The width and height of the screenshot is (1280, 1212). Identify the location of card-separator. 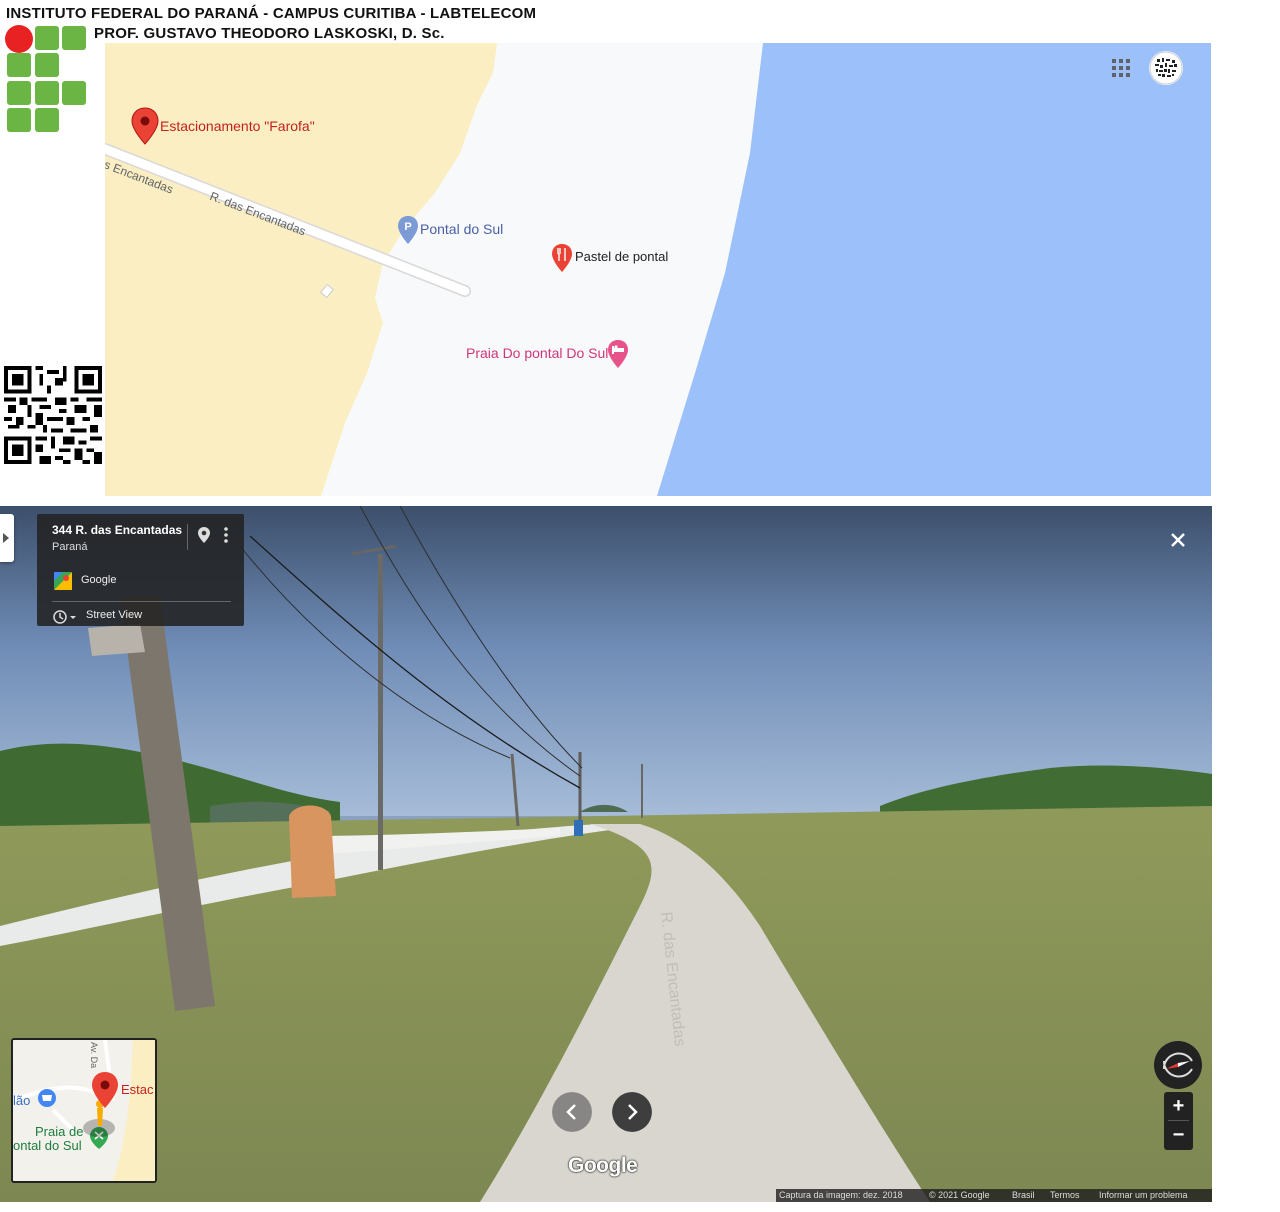
(141, 601).